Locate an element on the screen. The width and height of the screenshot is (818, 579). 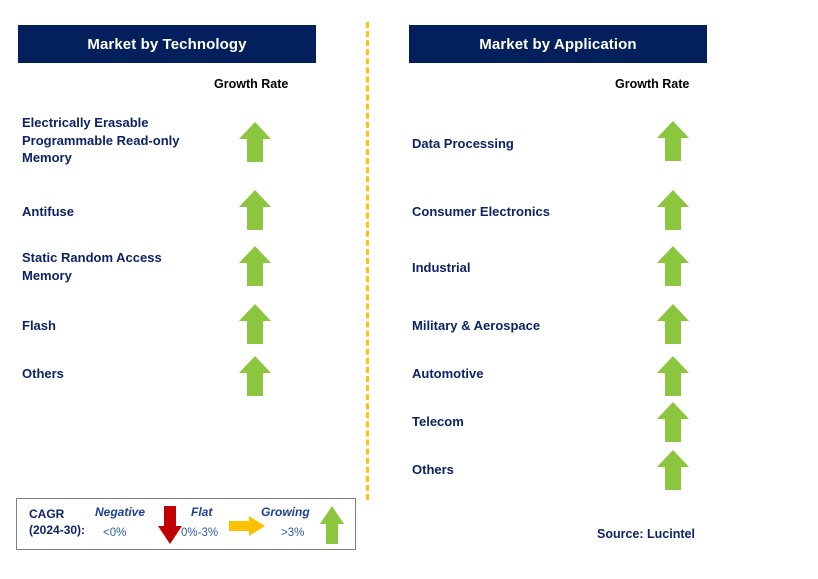
row-label-sram: Static Random Access Memory is located at coordinates (92, 266).